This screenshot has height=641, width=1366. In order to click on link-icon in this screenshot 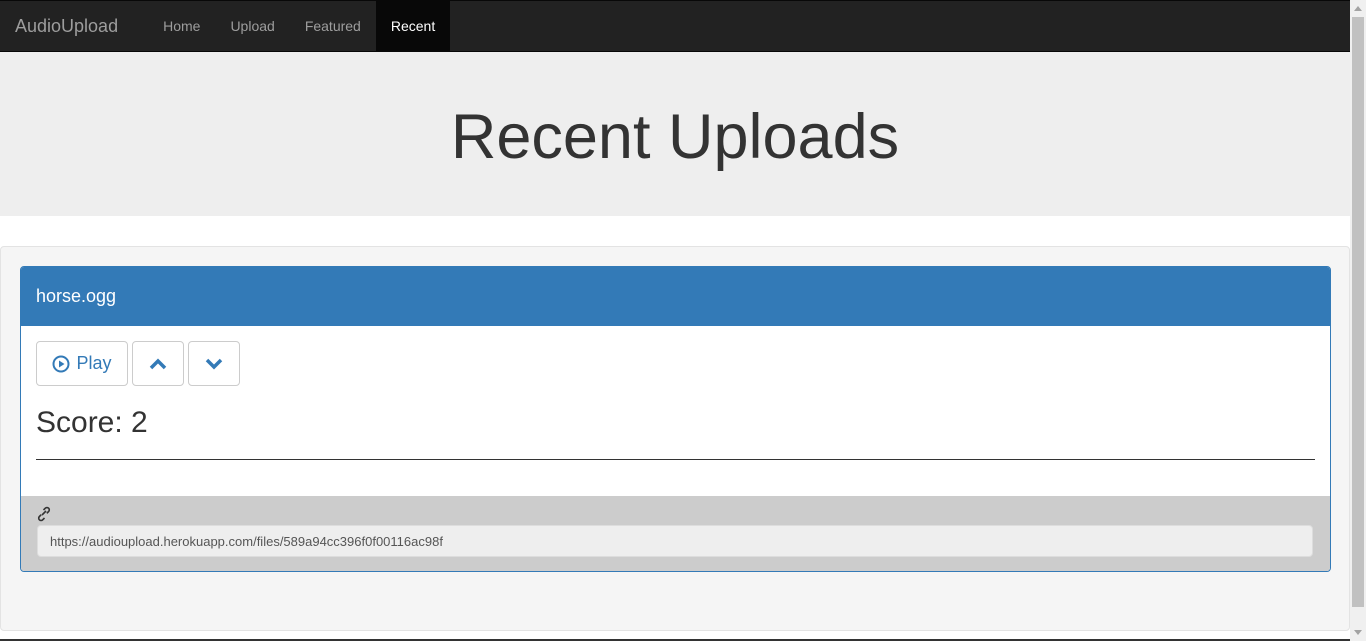, I will do `click(44, 514)`.